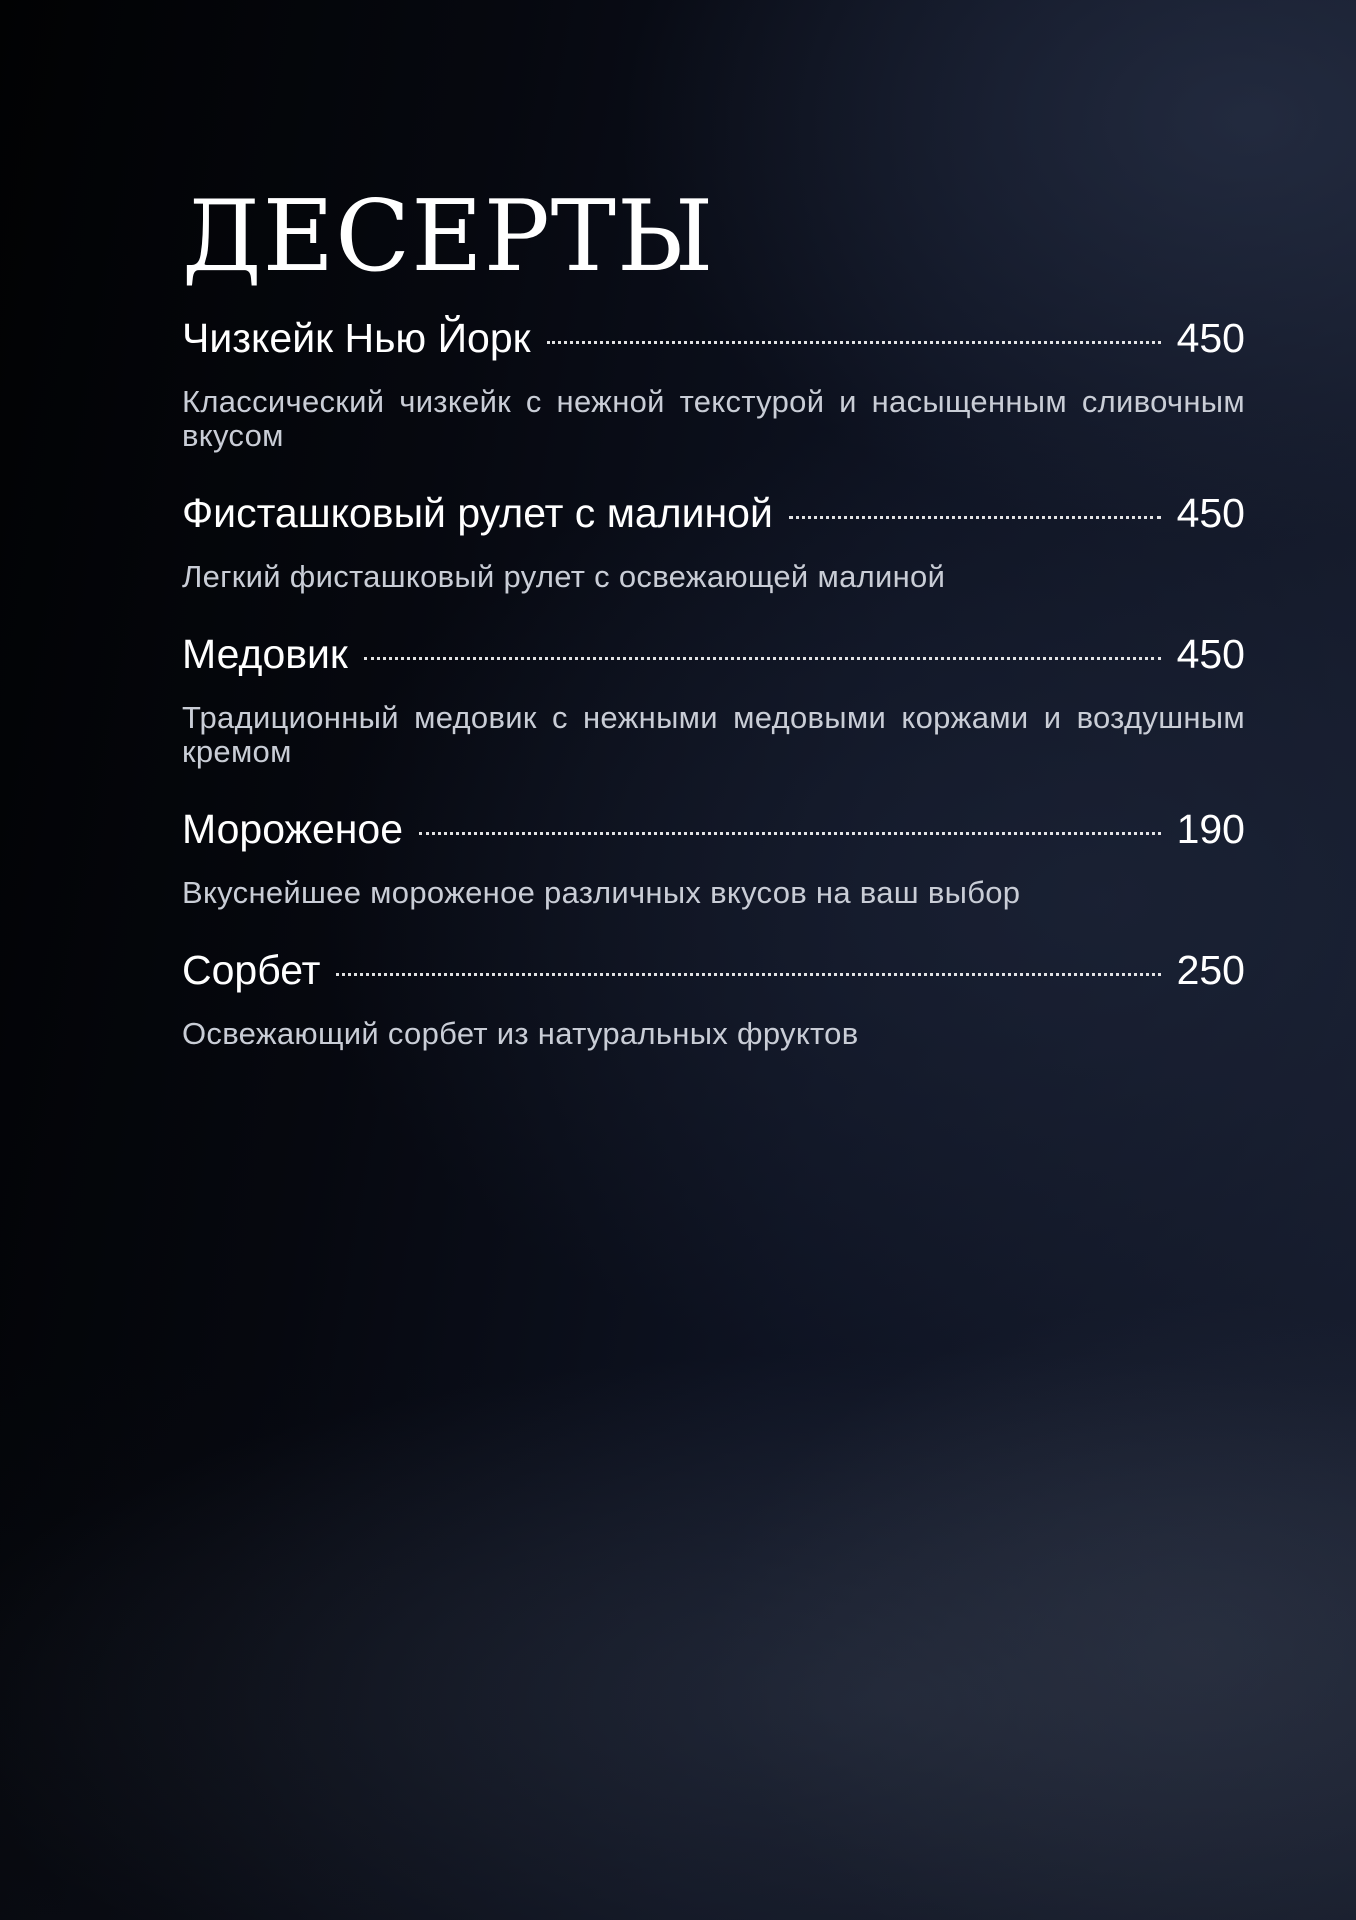  What do you see at coordinates (251, 970) in the screenshot?
I see `menu-item-name: Сорбет` at bounding box center [251, 970].